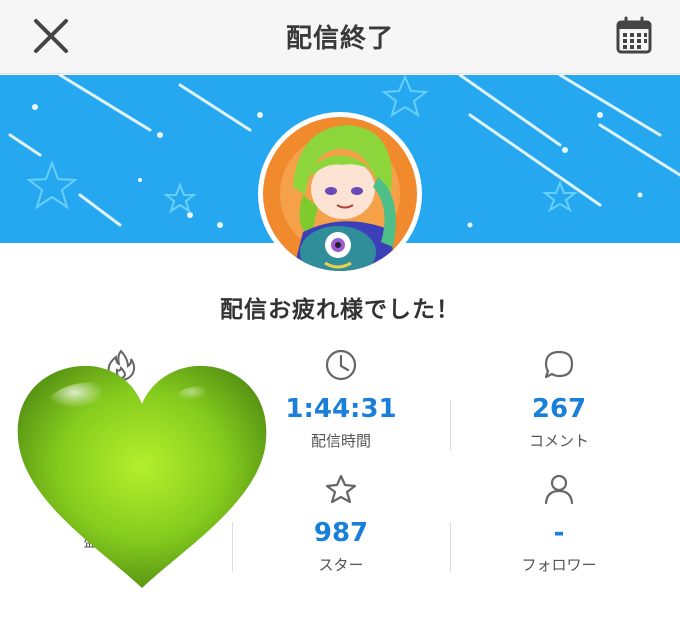  Describe the element at coordinates (341, 489) in the screenshot. I see `star-icon` at that location.